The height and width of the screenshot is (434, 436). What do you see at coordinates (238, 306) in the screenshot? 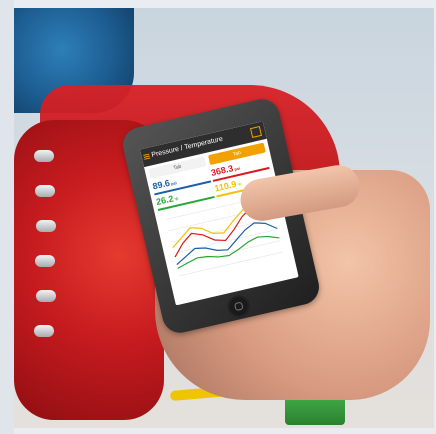
I see `phone-home-button` at bounding box center [238, 306].